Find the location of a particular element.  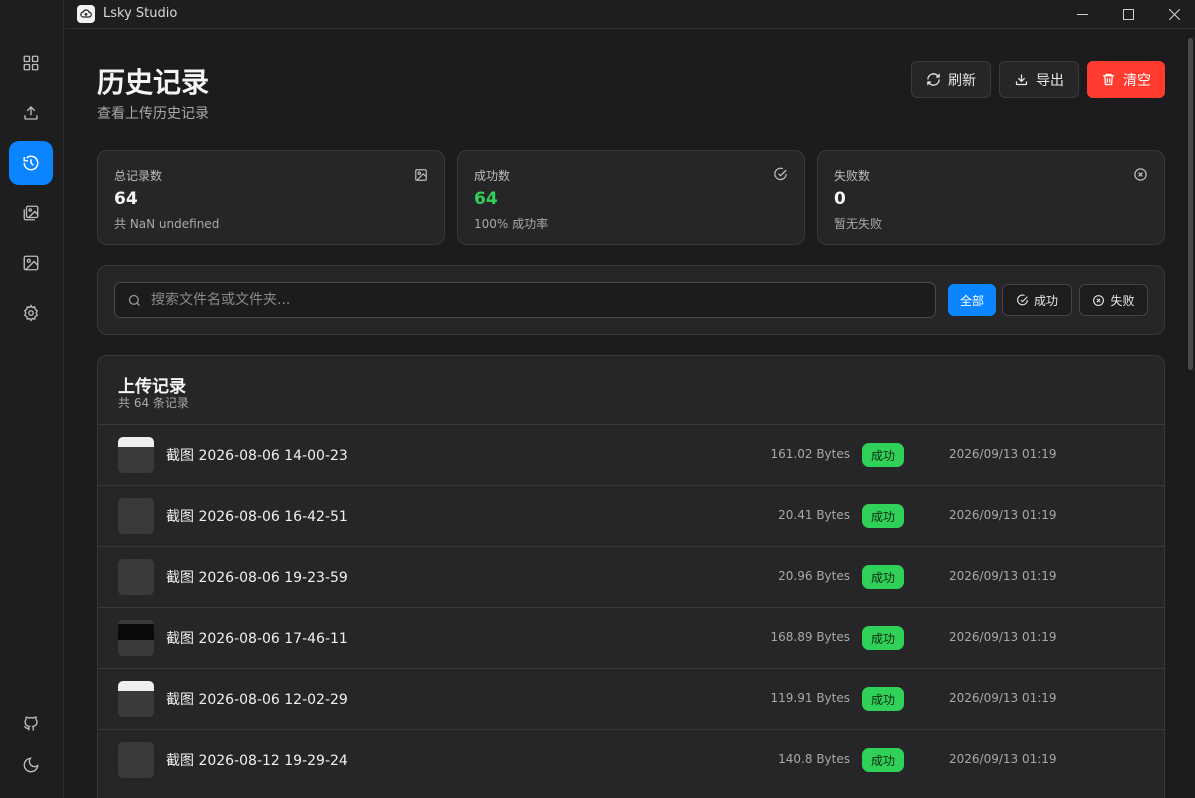

search-icon is located at coordinates (134, 302).